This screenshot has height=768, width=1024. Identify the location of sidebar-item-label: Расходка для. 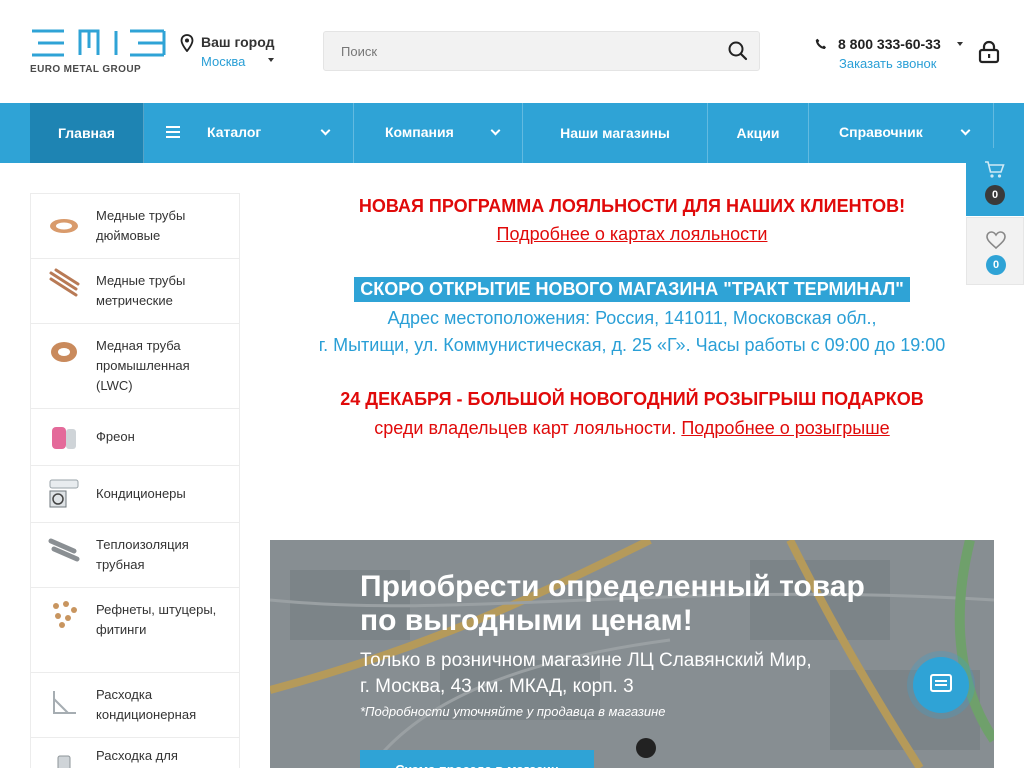
(137, 755).